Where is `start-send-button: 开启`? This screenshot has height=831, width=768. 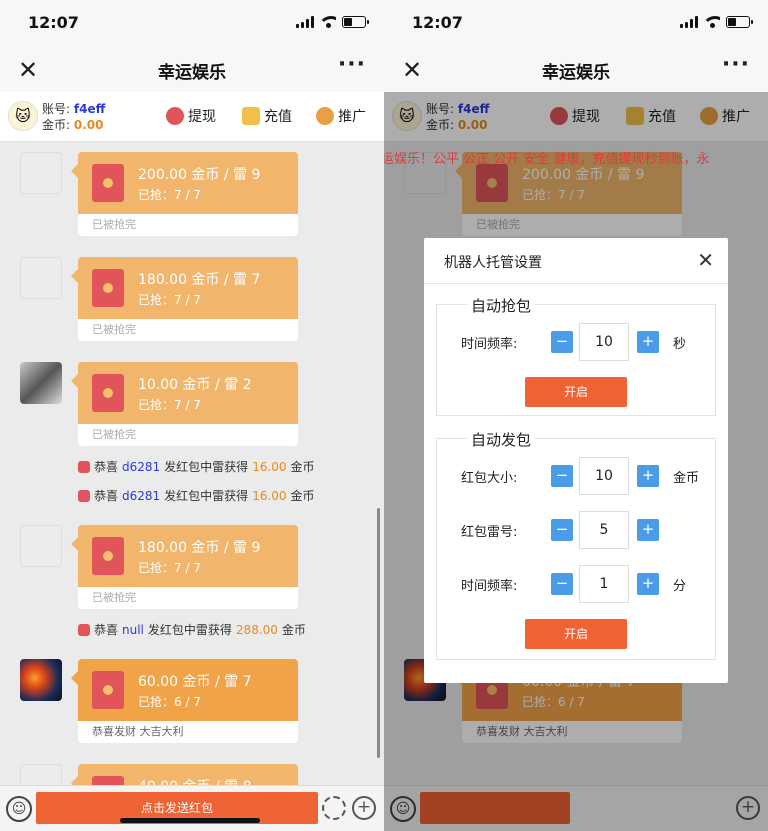
start-send-button: 开启 is located at coordinates (576, 634).